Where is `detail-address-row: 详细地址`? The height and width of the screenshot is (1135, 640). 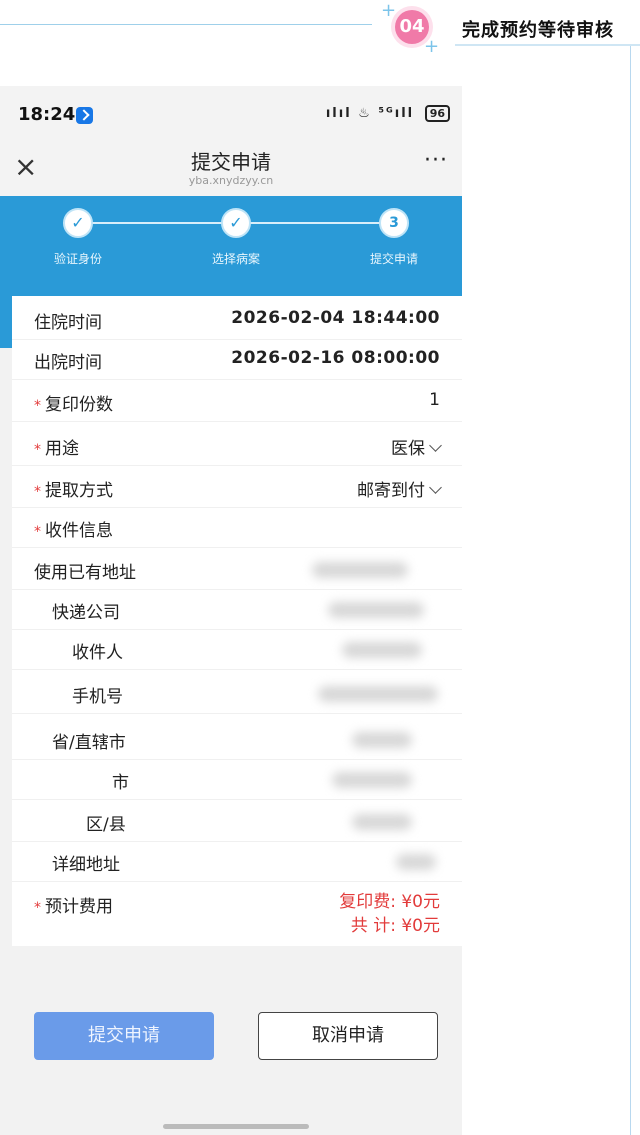 detail-address-row: 详细地址 is located at coordinates (237, 862).